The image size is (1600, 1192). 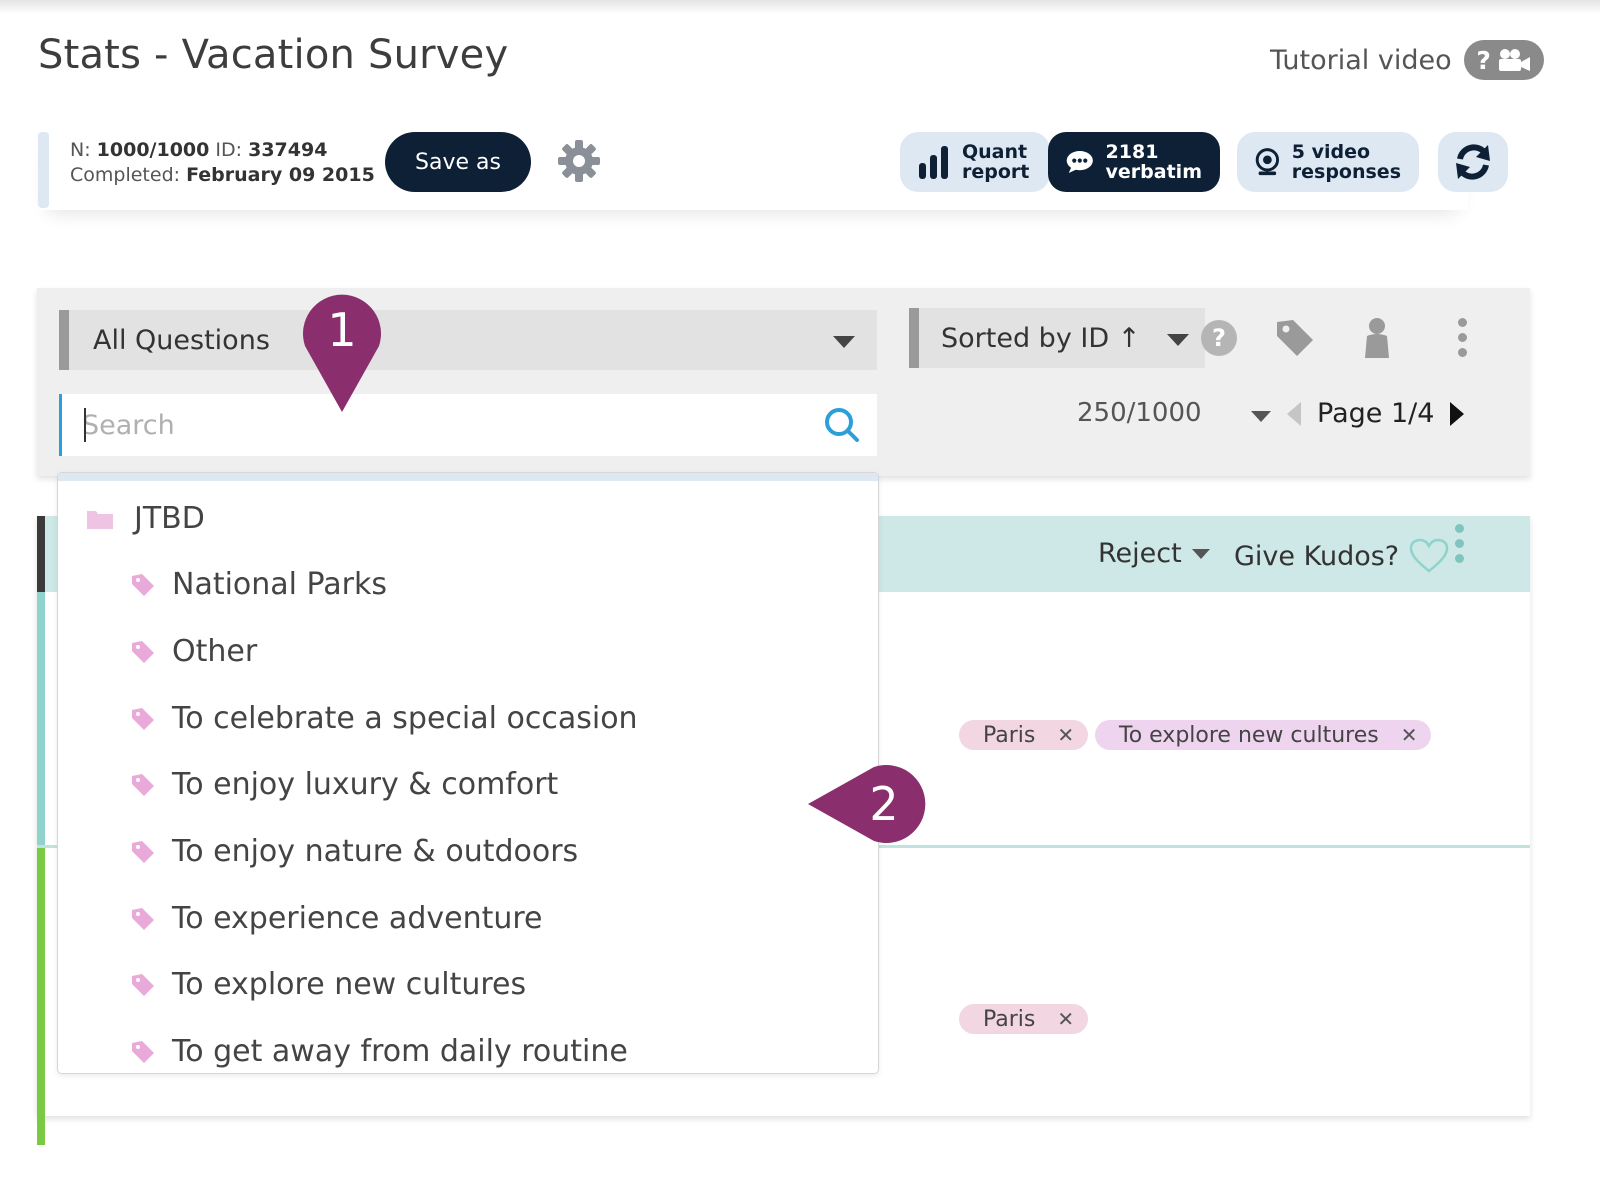 I want to click on give-kudos-button: Give Kudos?, so click(x=1341, y=556).